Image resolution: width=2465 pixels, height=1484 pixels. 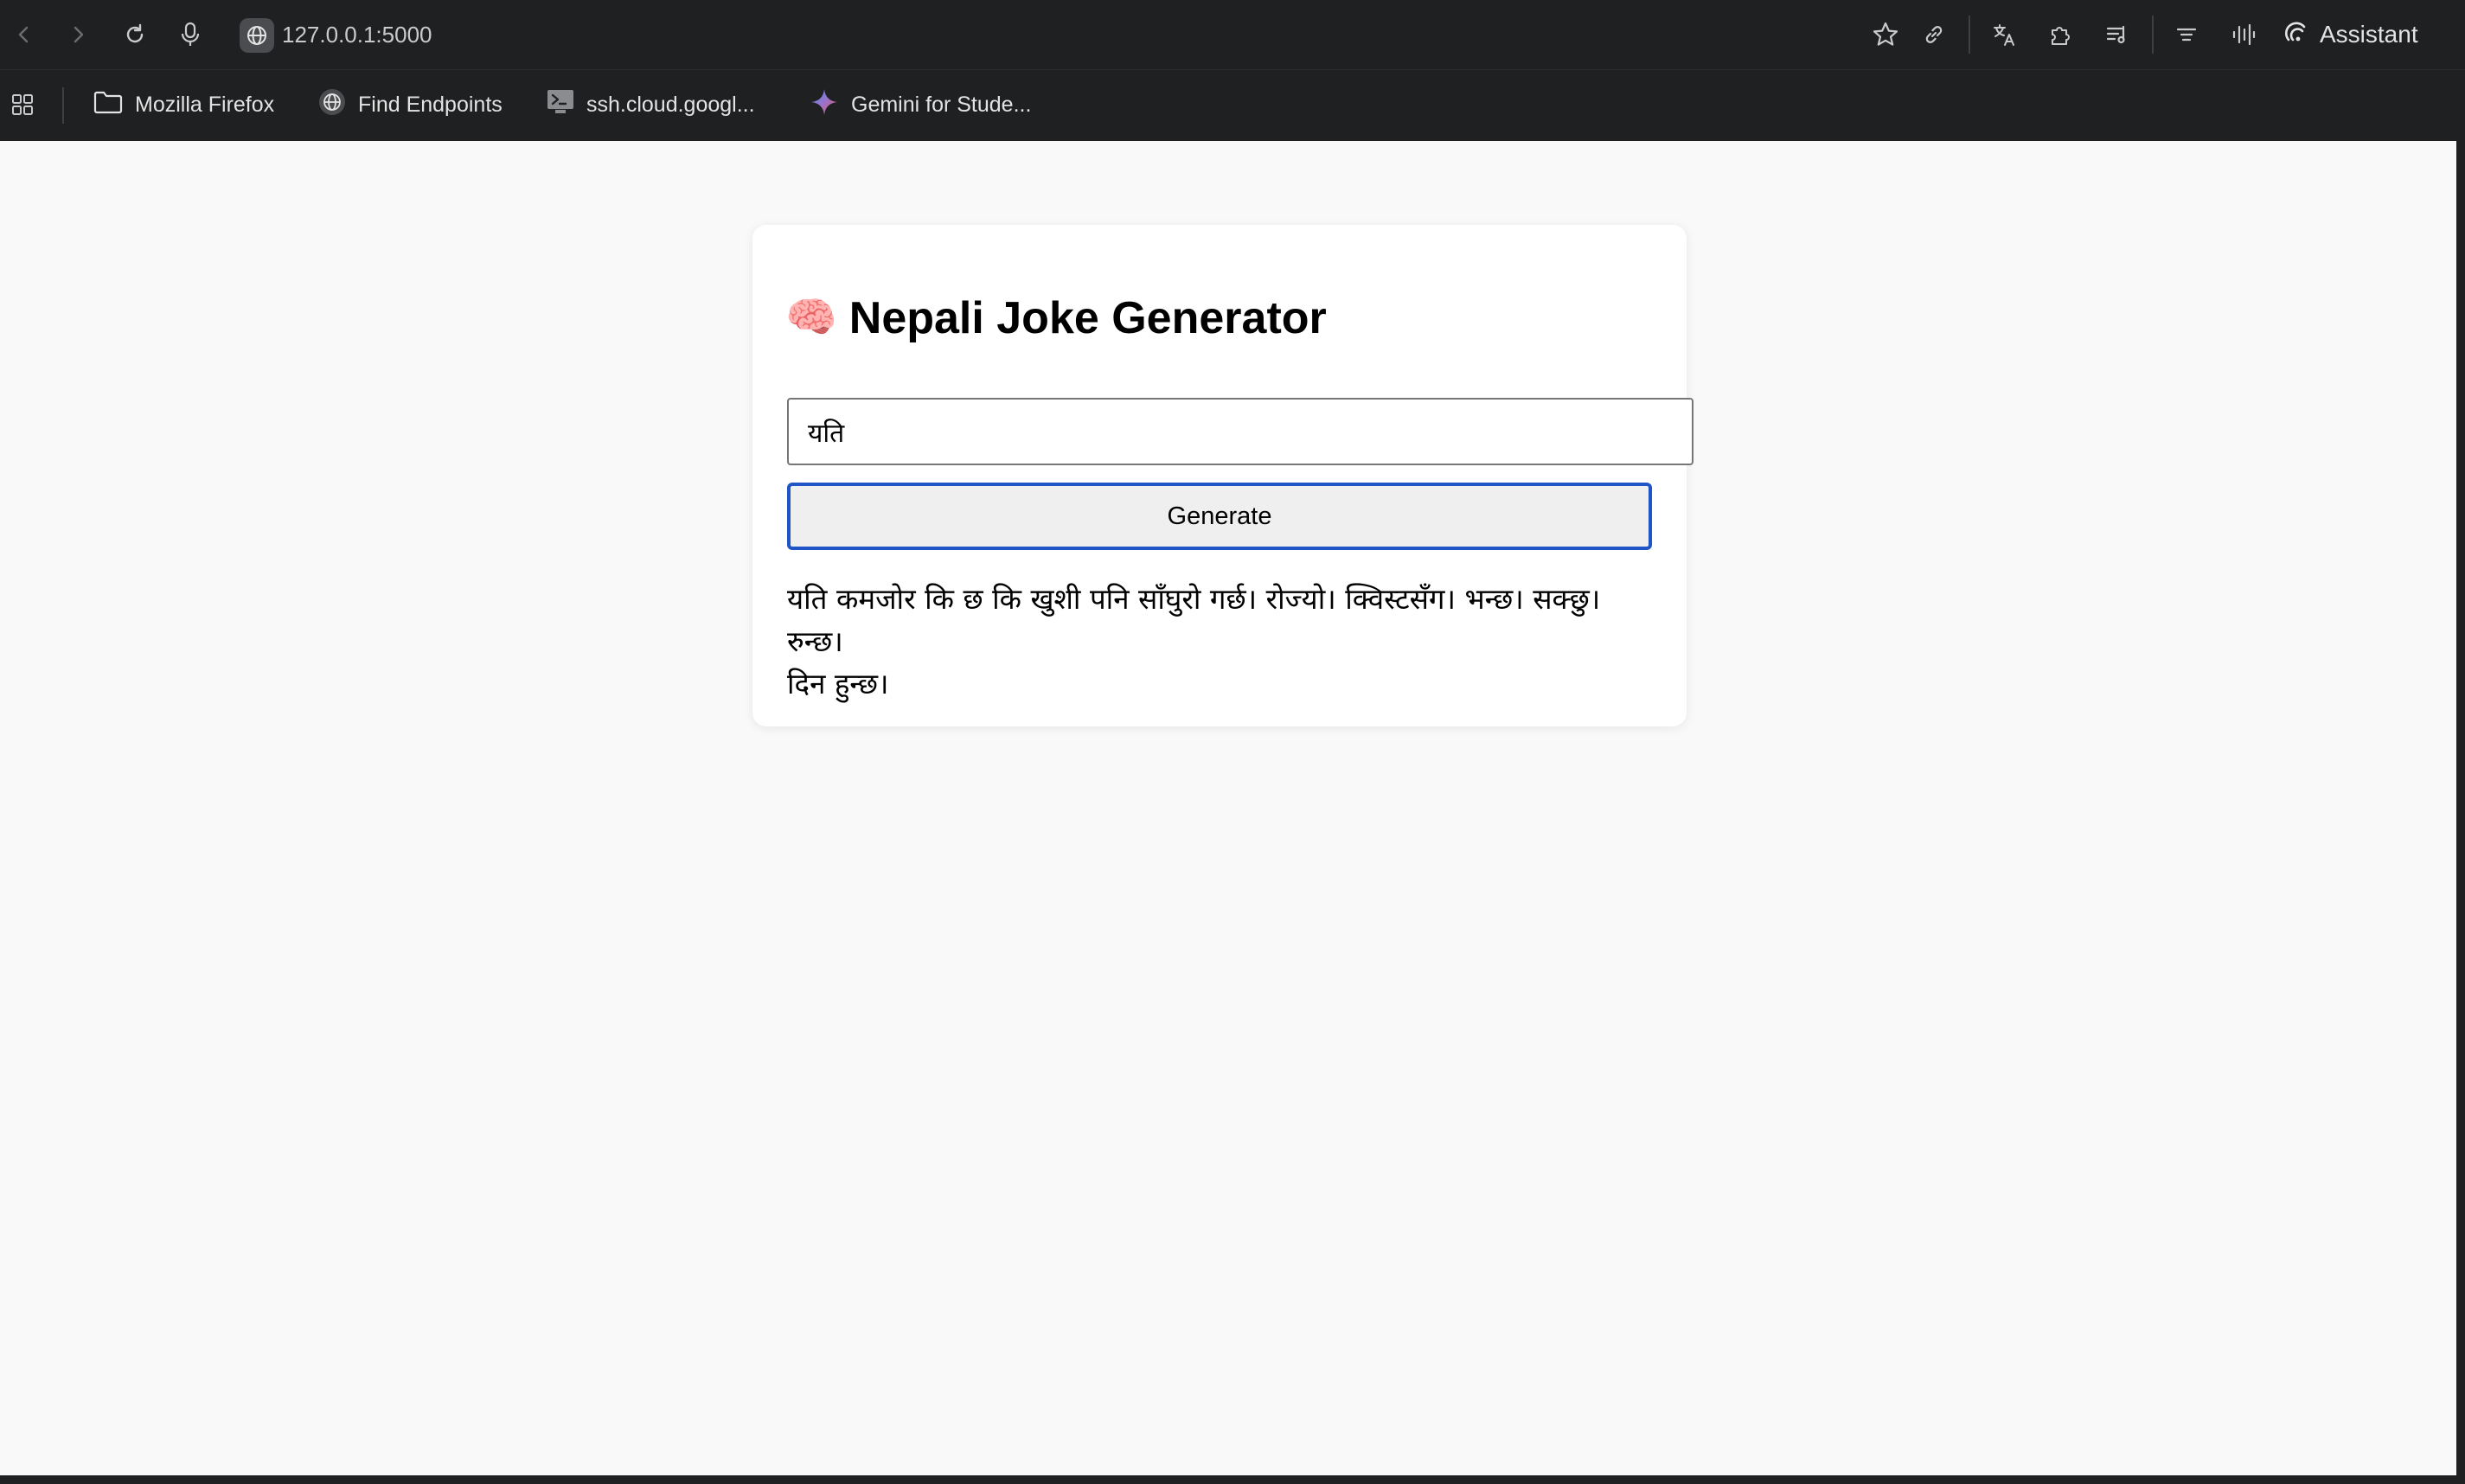 What do you see at coordinates (1885, 35) in the screenshot?
I see `bookmark-star-icon` at bounding box center [1885, 35].